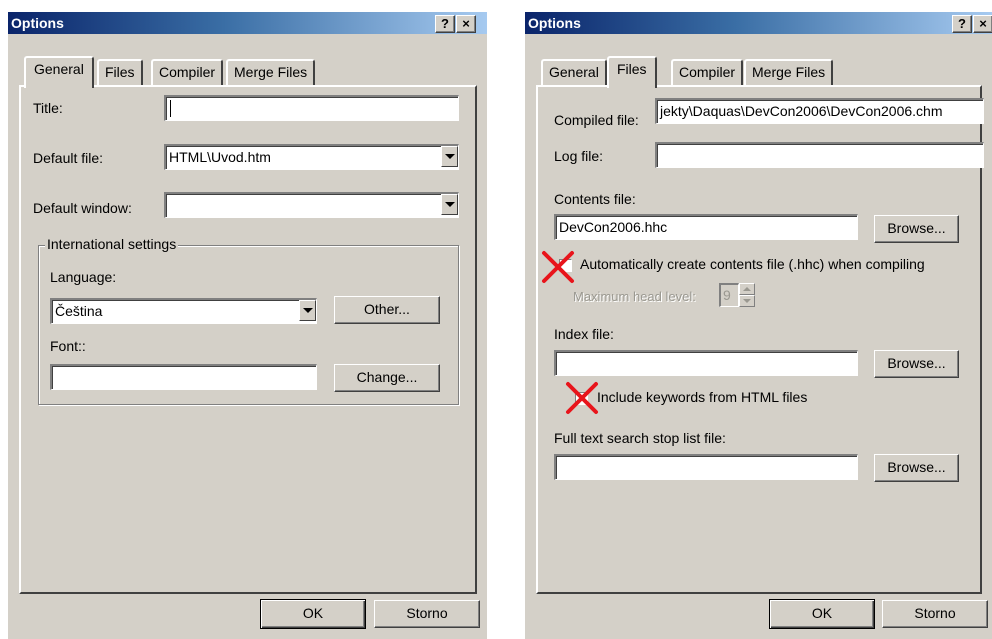 Image resolution: width=992 pixels, height=639 pixels. I want to click on compiled-file-value: jekty\Daquas\DevCon2006\DevCon2006.chm, so click(801, 111).